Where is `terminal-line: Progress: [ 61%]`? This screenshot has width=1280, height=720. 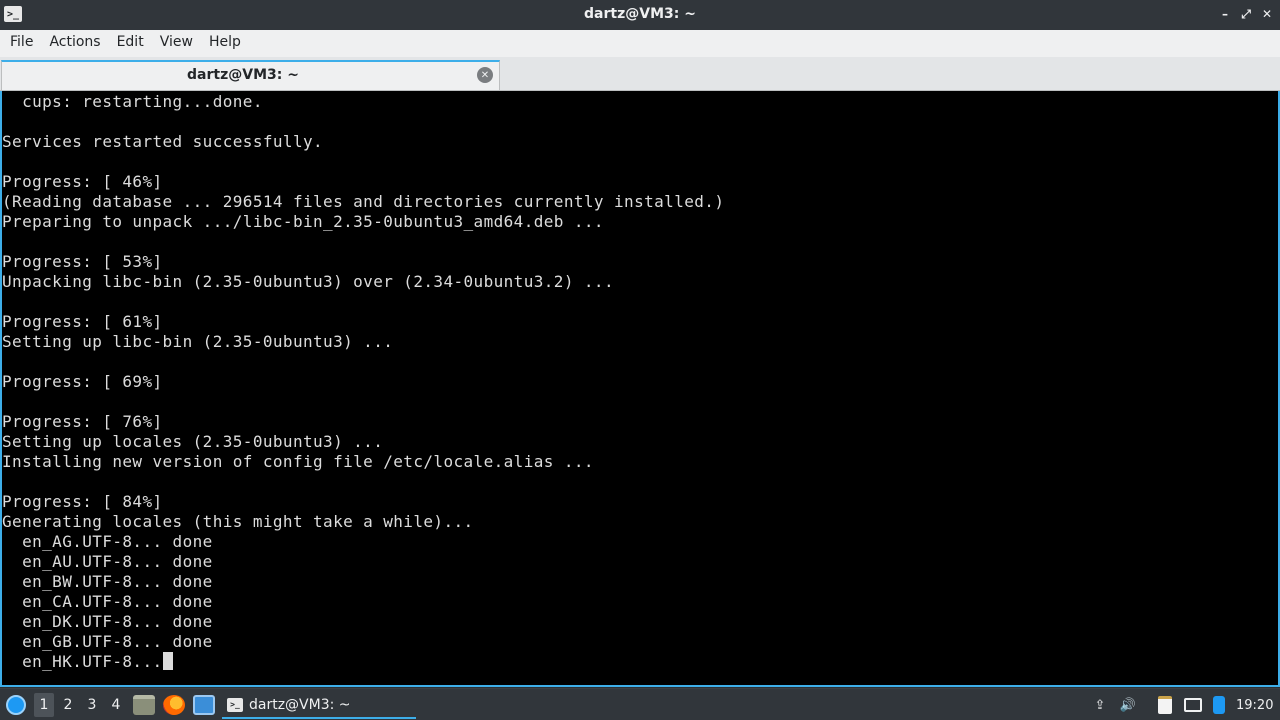 terminal-line: Progress: [ 61%] is located at coordinates (82, 321).